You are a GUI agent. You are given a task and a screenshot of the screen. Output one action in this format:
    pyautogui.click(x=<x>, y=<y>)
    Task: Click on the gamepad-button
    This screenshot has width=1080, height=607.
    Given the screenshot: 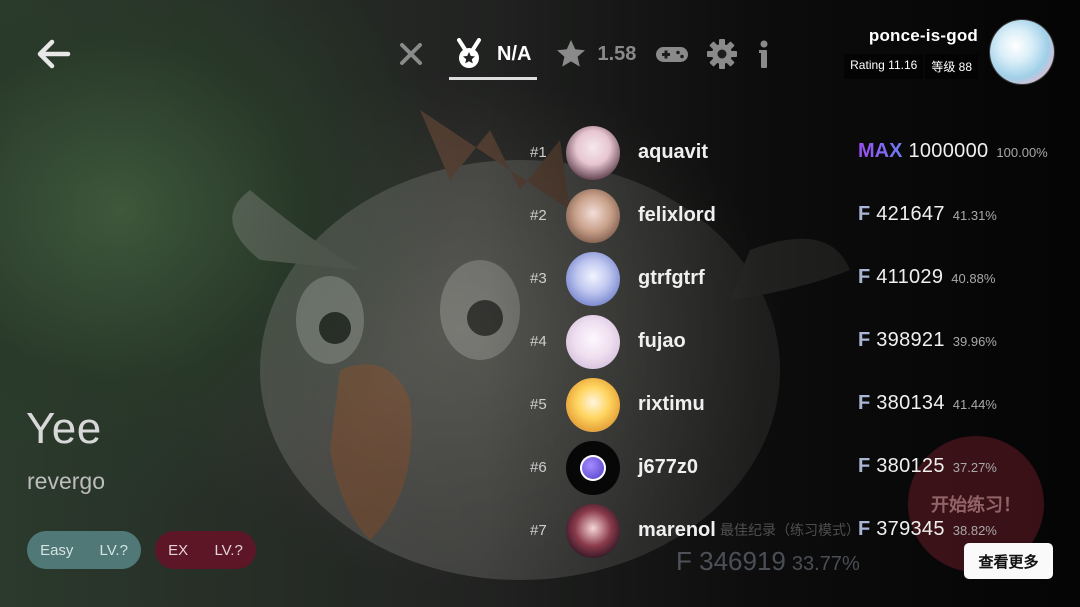 What is the action you would take?
    pyautogui.click(x=672, y=54)
    